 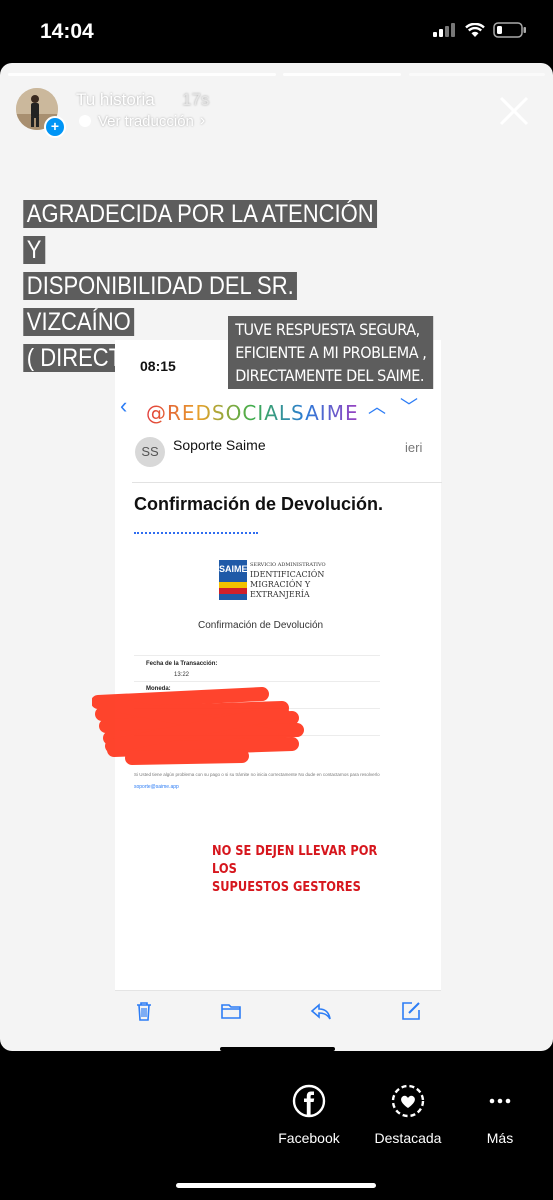 What do you see at coordinates (408, 1138) in the screenshot?
I see `highlight-label: Destacada` at bounding box center [408, 1138].